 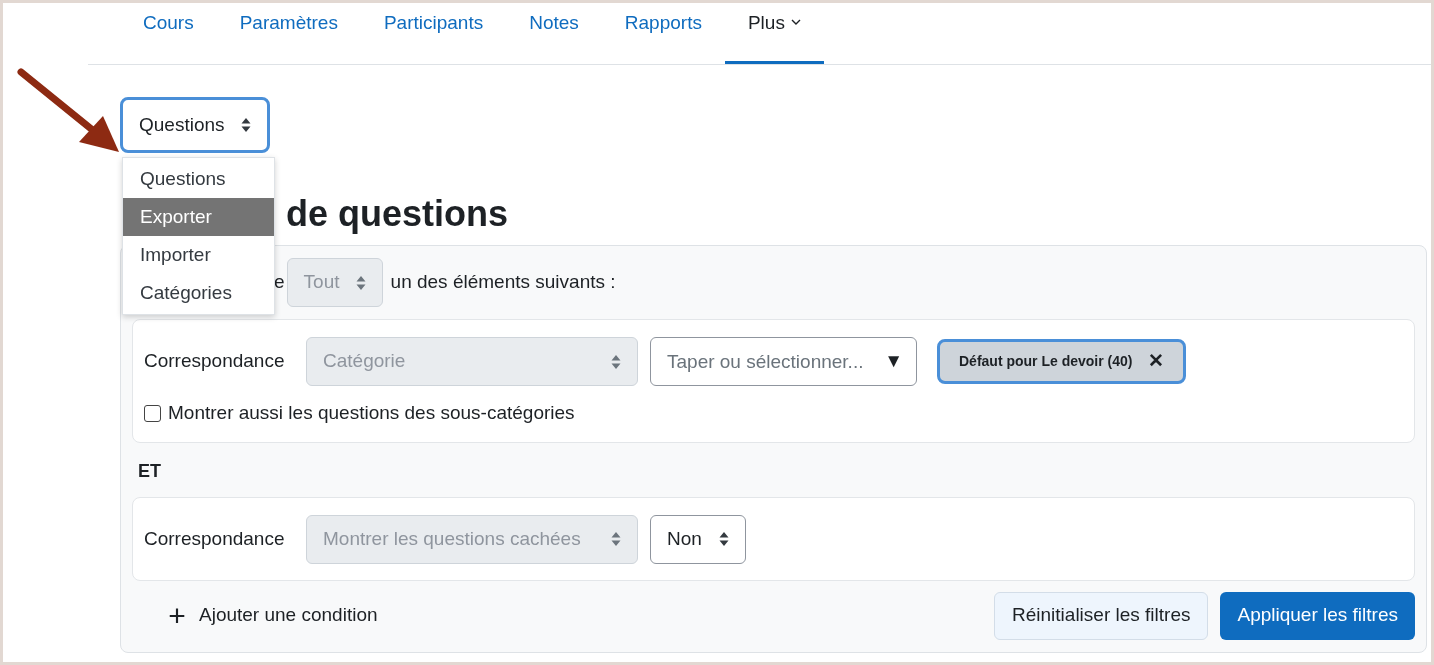 I want to click on nav-tab: Plus, so click(x=774, y=33).